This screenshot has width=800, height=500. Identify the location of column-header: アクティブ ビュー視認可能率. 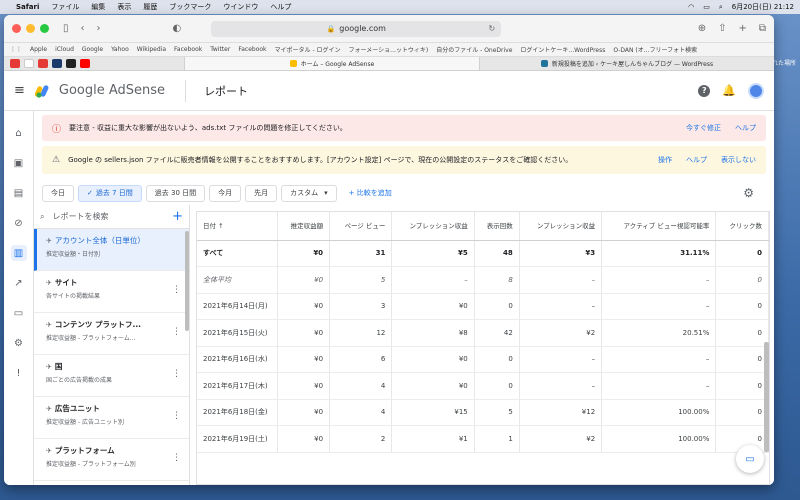
(659, 226).